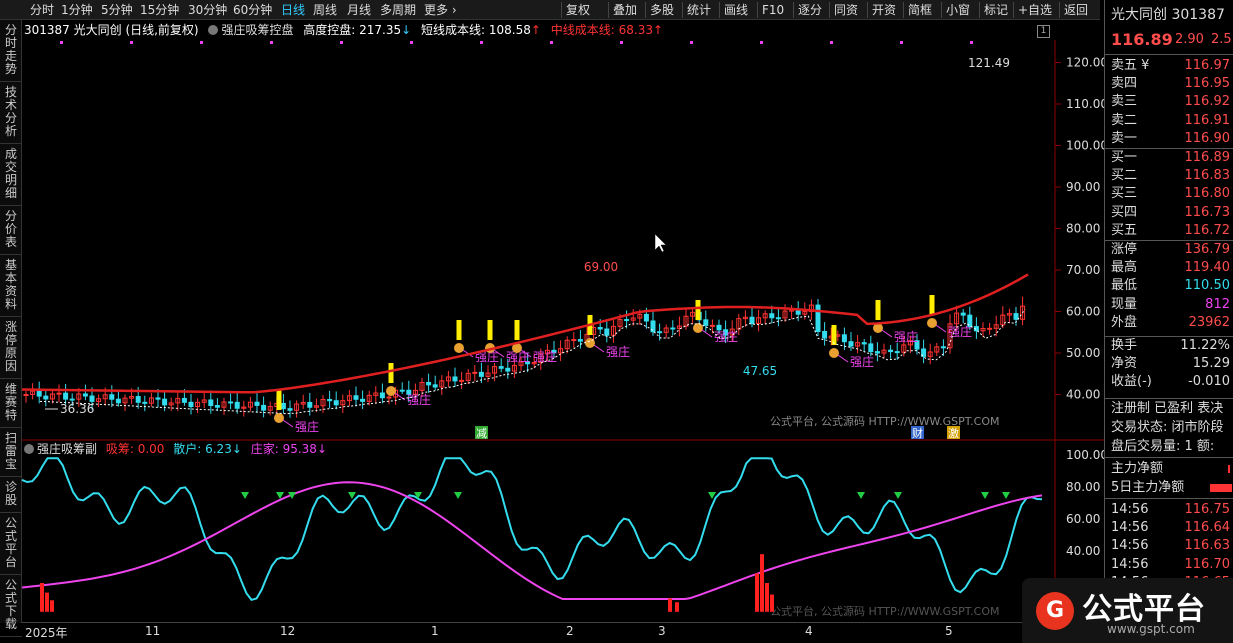 Image resolution: width=1233 pixels, height=643 pixels. I want to click on price-change: 2.90, so click(1189, 39).